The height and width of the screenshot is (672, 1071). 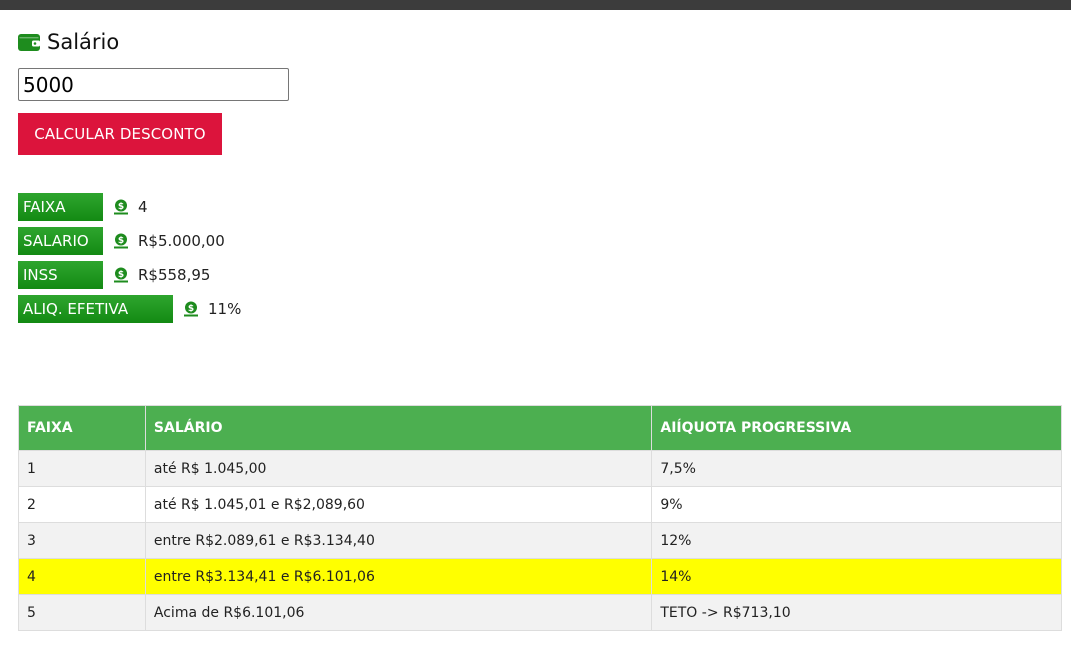 I want to click on summary-value-faixa: 4, so click(x=143, y=207).